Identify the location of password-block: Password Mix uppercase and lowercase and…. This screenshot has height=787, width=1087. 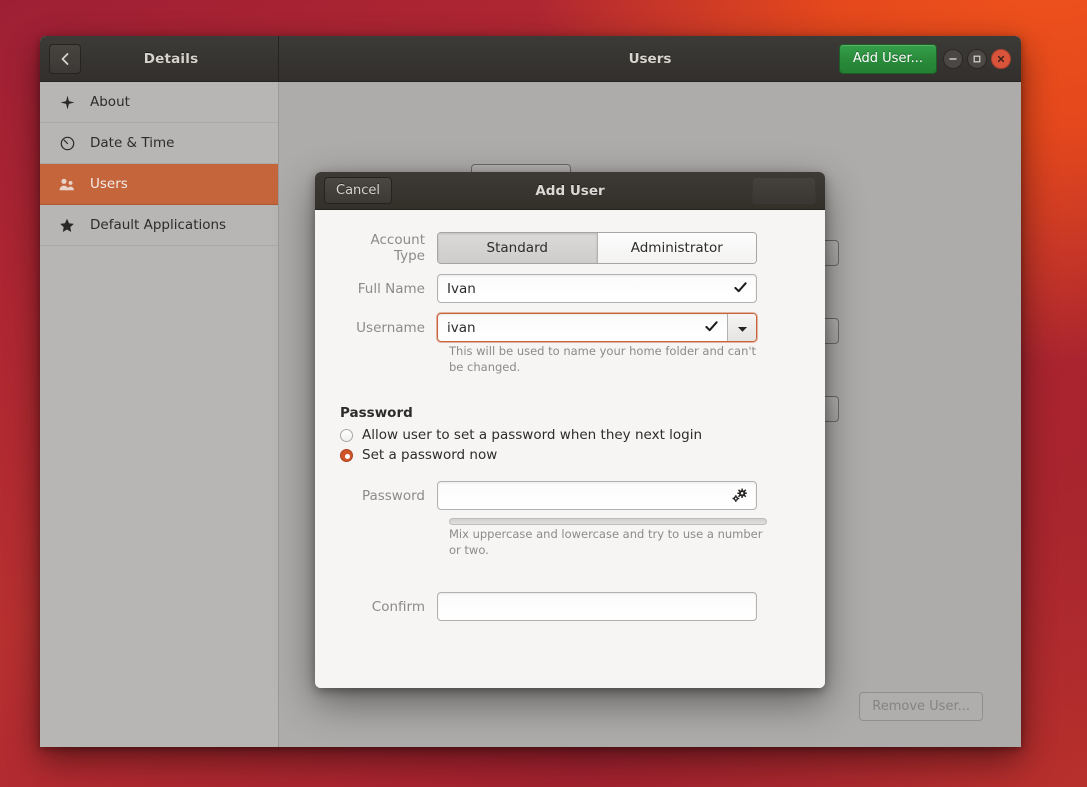
(570, 519).